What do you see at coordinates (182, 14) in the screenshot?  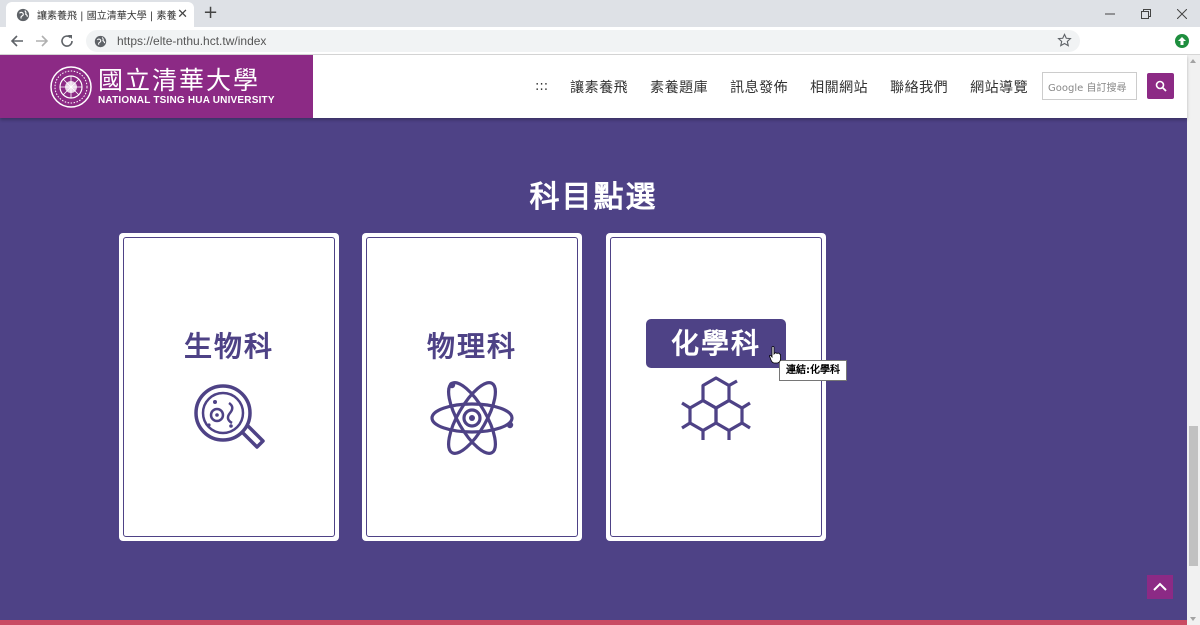 I see `close-icon: ✕` at bounding box center [182, 14].